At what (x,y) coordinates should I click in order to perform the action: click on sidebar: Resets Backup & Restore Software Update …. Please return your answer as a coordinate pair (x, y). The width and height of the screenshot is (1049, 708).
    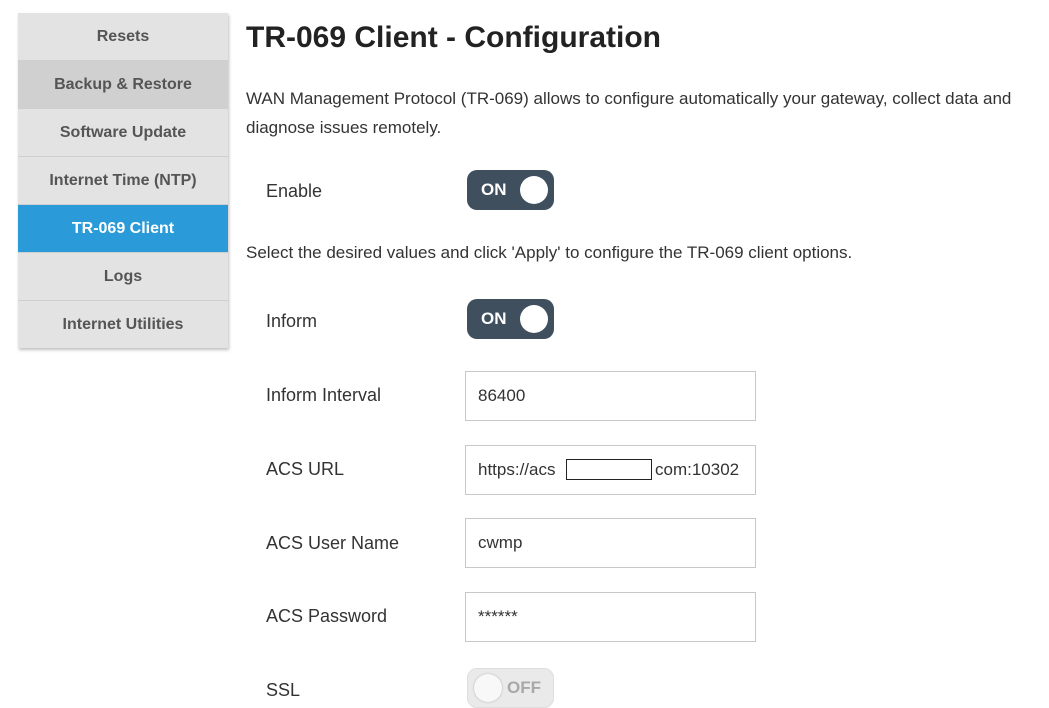
    Looking at the image, I should click on (123, 180).